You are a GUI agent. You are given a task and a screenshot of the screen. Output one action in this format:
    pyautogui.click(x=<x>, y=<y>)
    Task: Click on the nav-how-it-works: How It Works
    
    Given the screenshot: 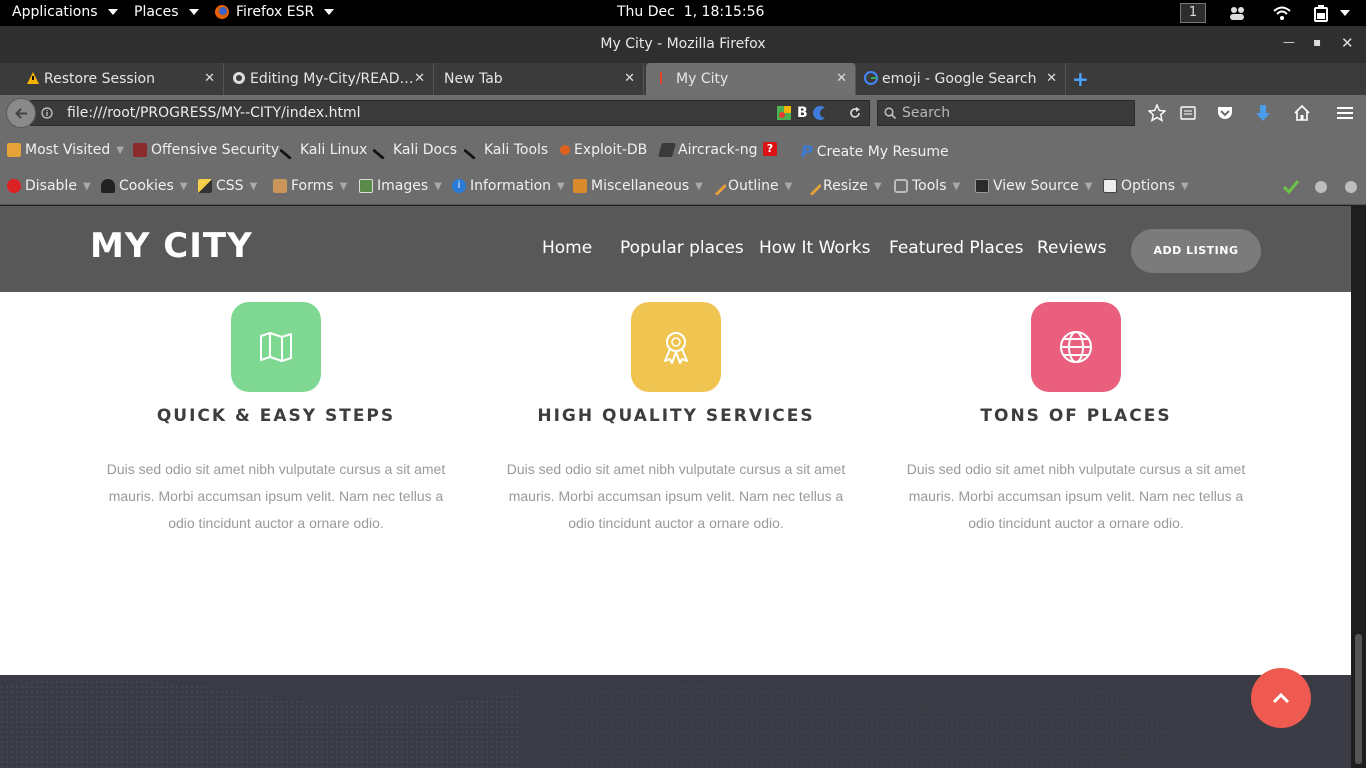 What is the action you would take?
    pyautogui.click(x=814, y=248)
    